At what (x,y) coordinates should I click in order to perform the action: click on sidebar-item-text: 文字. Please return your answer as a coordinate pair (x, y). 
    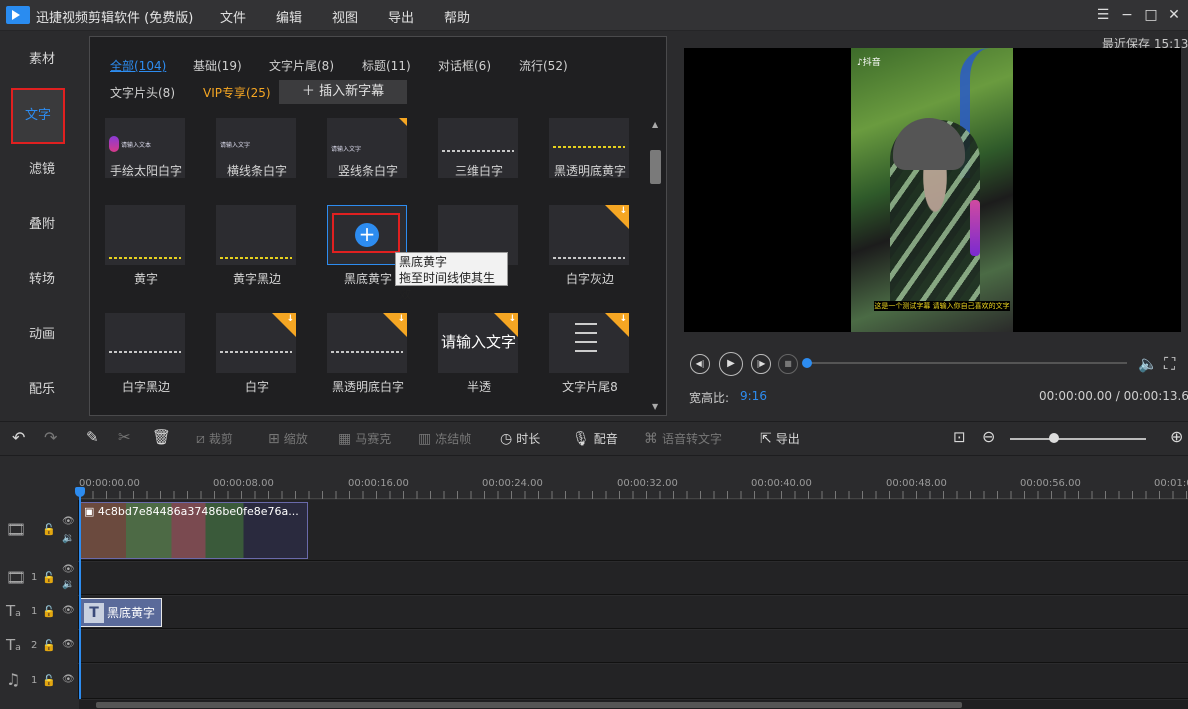
    Looking at the image, I should click on (38, 116).